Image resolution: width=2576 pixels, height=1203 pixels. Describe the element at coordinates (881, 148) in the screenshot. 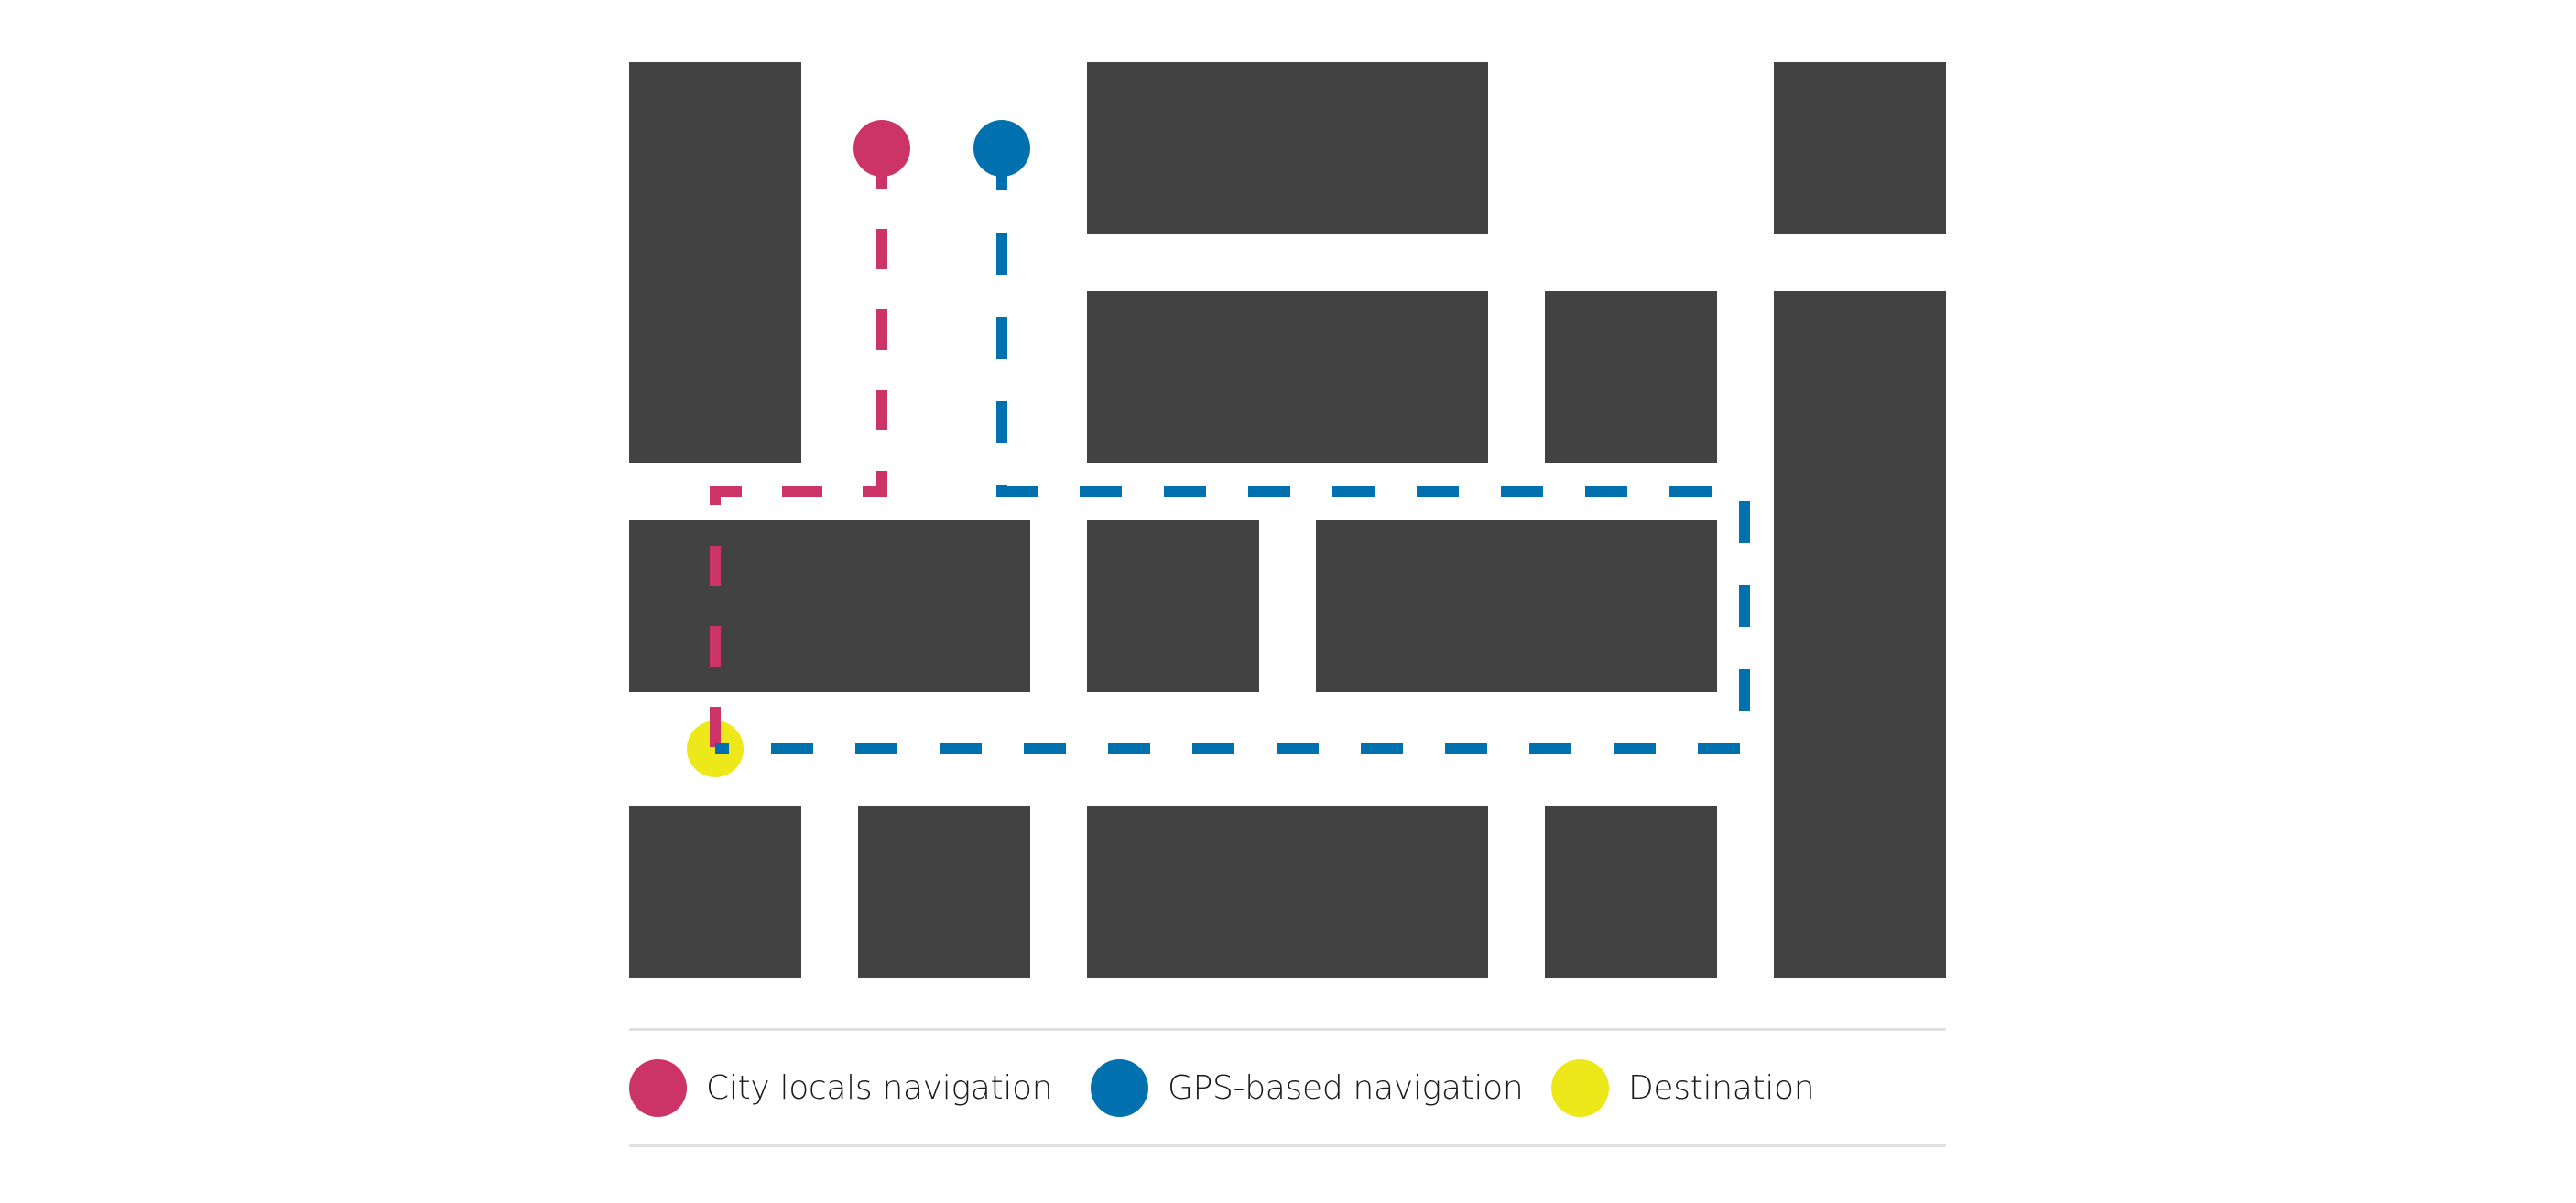

I see `city-locals-start-marker-icon` at that location.